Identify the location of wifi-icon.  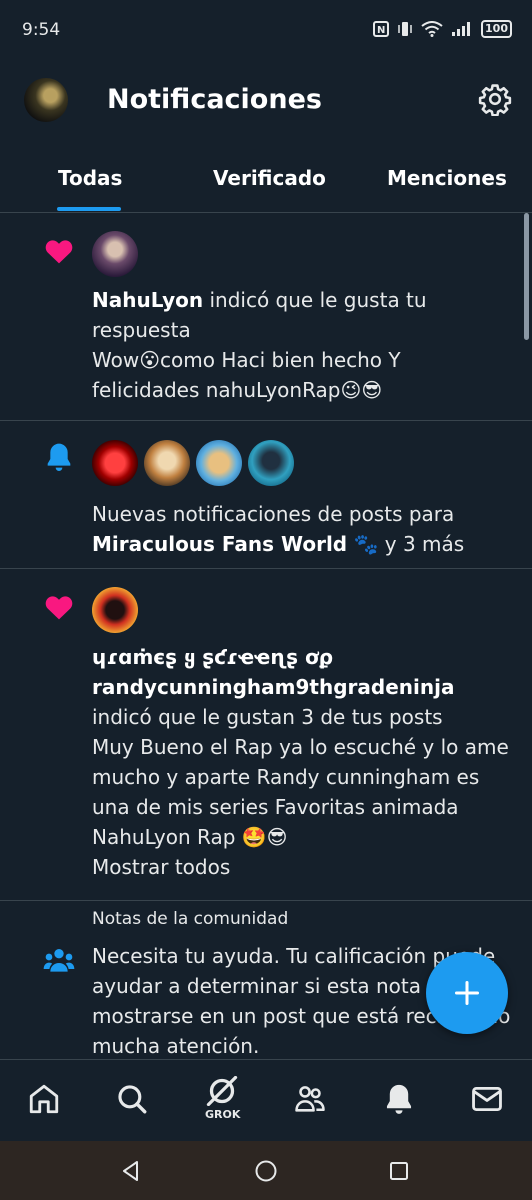
(432, 29).